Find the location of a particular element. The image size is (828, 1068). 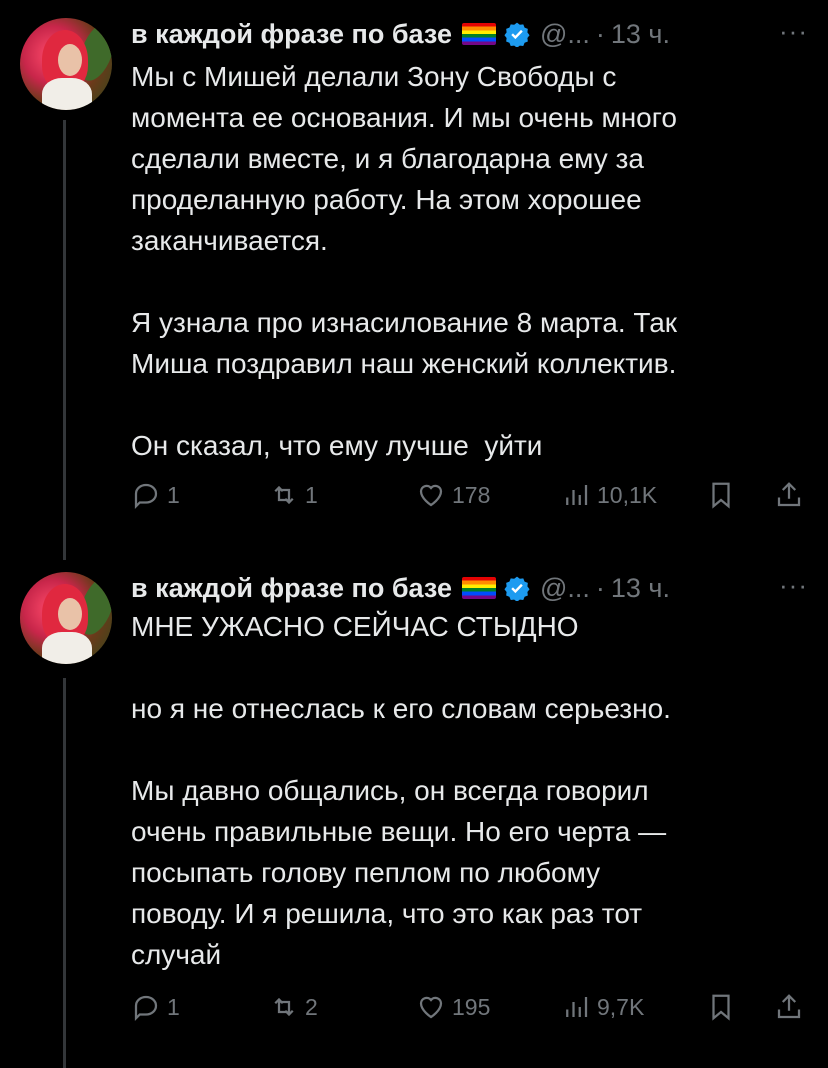

like-count: 178 is located at coordinates (471, 494).